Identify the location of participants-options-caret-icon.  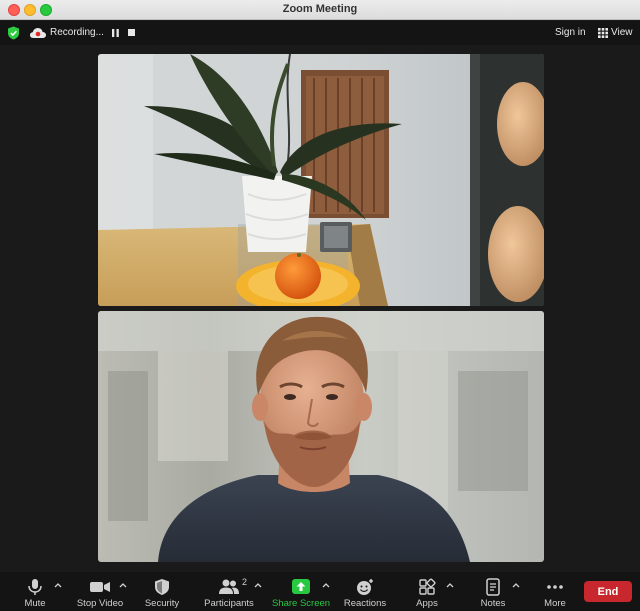
(258, 585).